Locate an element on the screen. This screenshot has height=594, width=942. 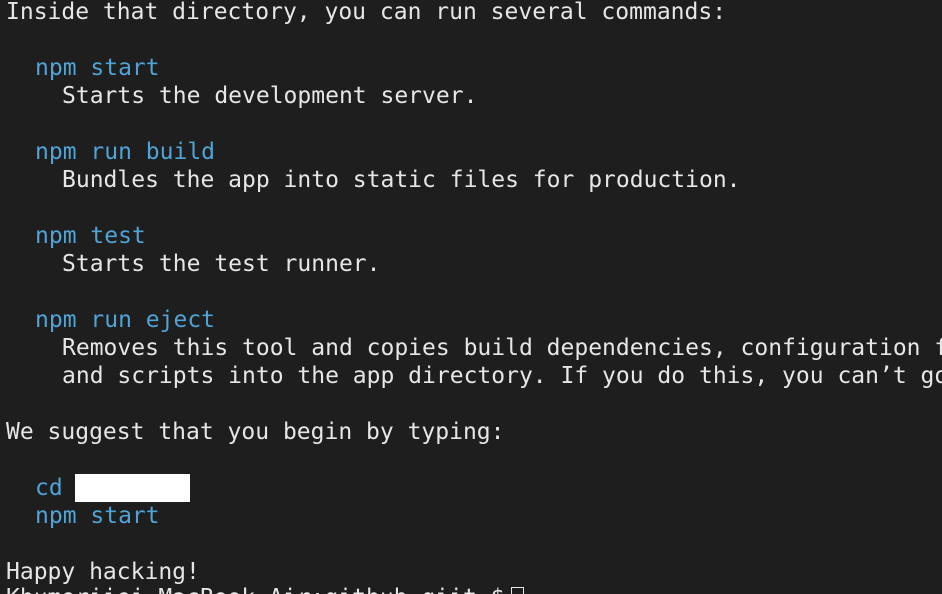
command-npm-test: npm test is located at coordinates (90, 236).